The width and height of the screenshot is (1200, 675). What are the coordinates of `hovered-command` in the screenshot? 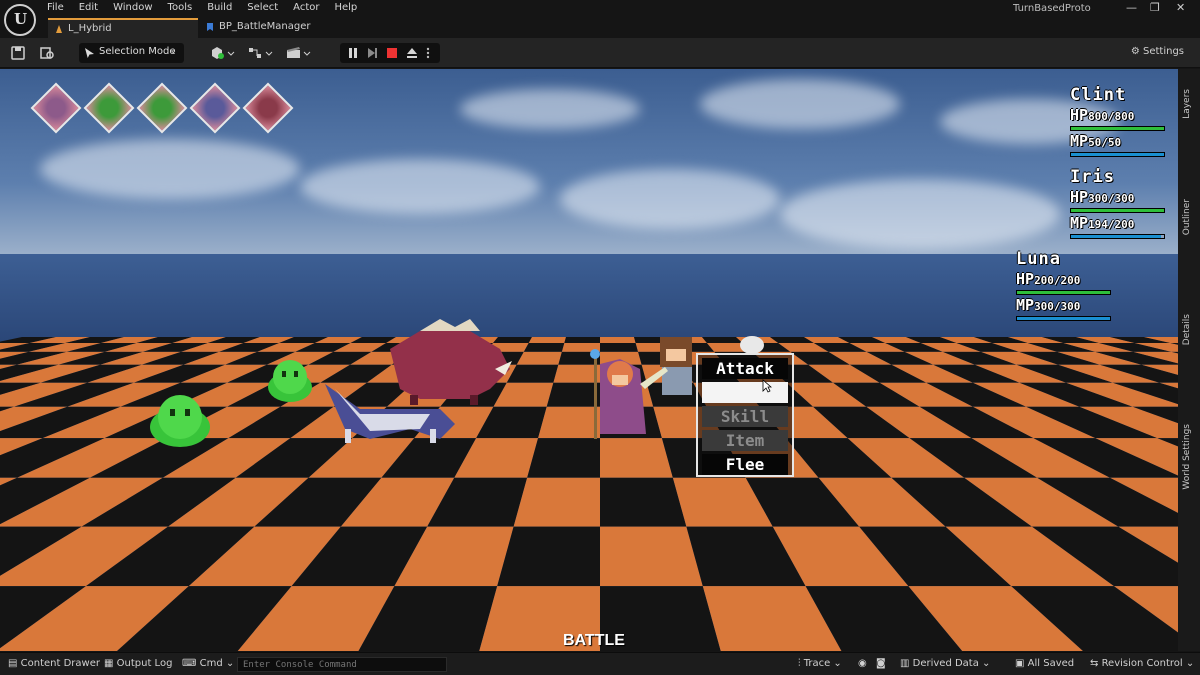 It's located at (745, 392).